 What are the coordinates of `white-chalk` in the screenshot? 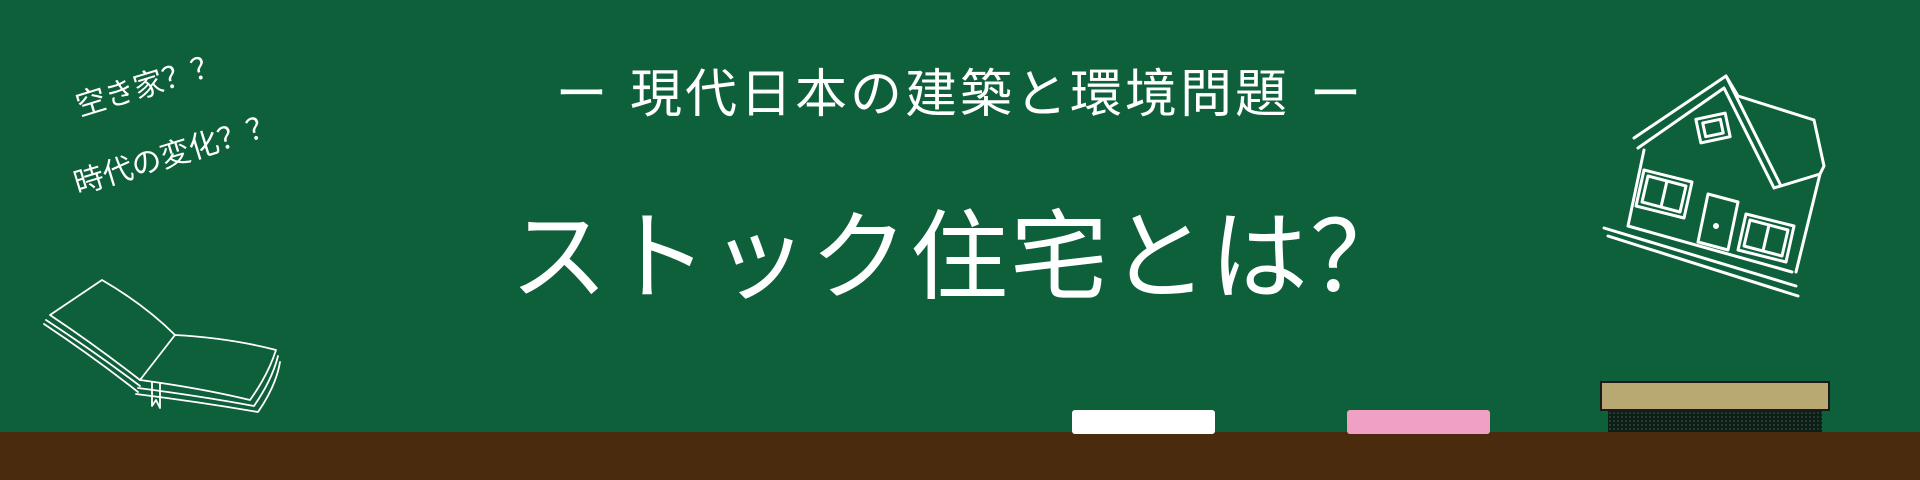 It's located at (1143, 422).